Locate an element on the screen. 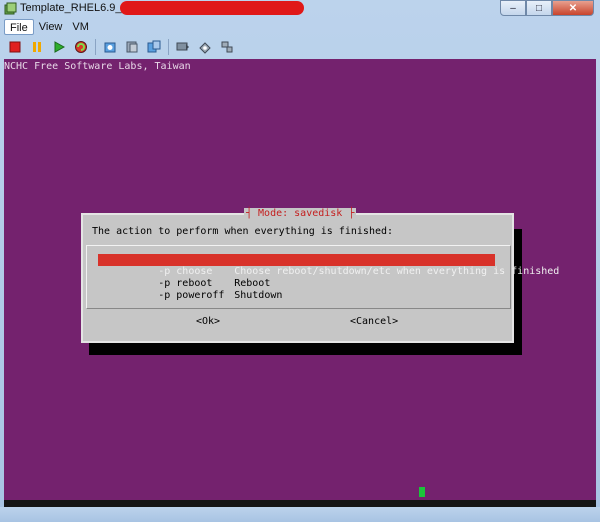 This screenshot has height=522, width=600. power-on-button is located at coordinates (59, 47).